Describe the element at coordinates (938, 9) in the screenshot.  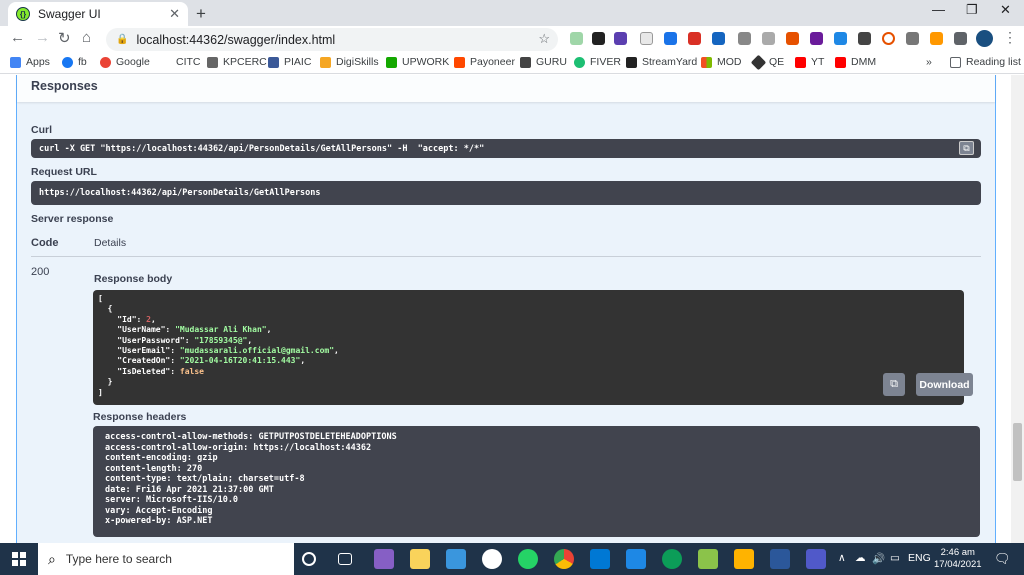
I see `minimize-icon: —` at that location.